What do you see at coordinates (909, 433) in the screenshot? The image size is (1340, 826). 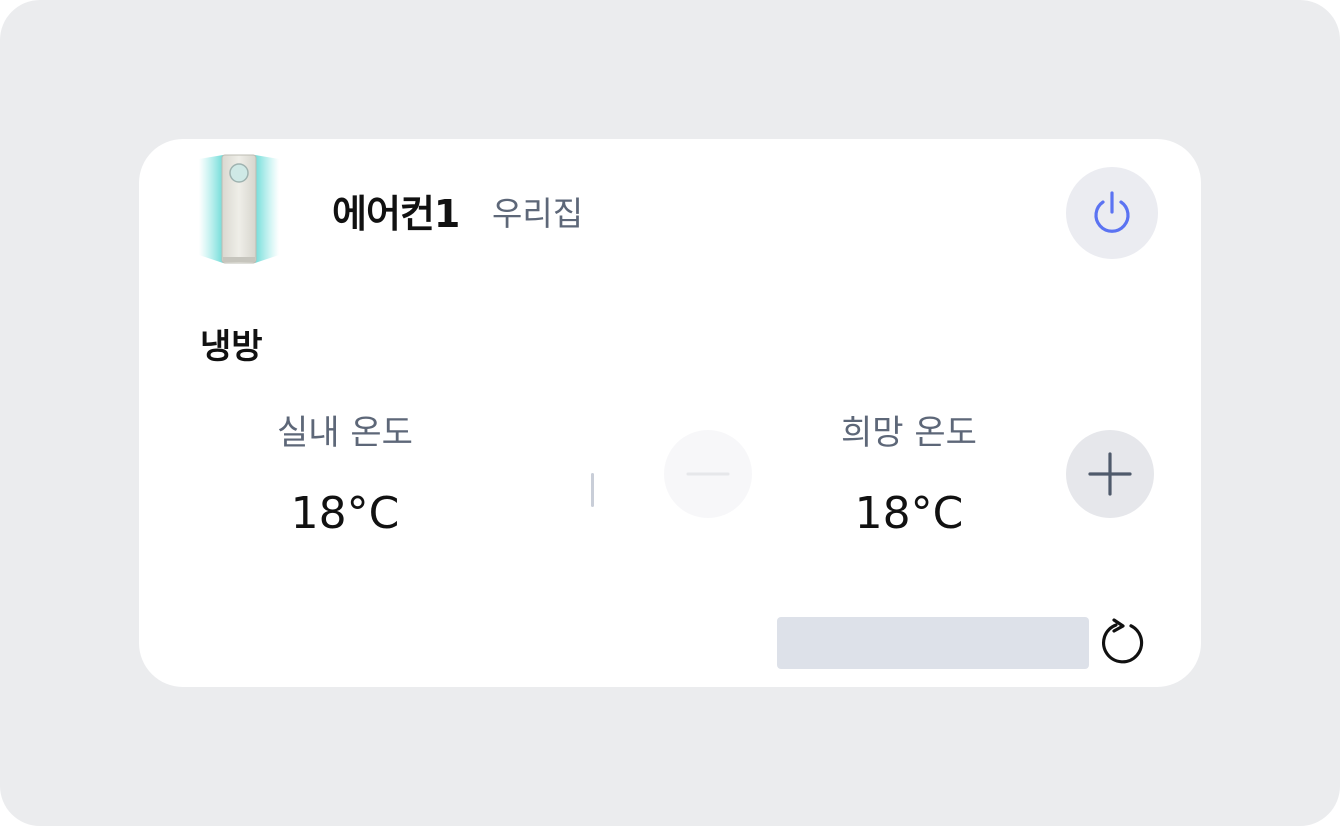 I see `target-temperature-label: 희망 온도` at bounding box center [909, 433].